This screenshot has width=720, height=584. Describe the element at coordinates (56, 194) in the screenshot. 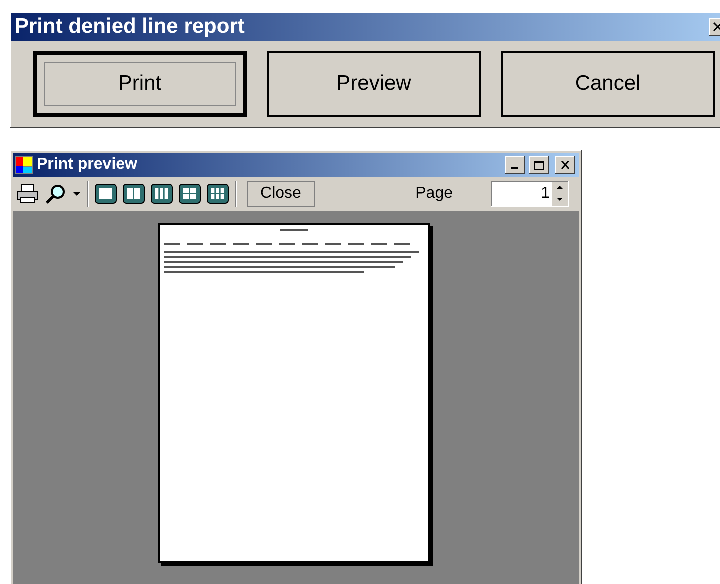

I see `magnifier-icon` at that location.